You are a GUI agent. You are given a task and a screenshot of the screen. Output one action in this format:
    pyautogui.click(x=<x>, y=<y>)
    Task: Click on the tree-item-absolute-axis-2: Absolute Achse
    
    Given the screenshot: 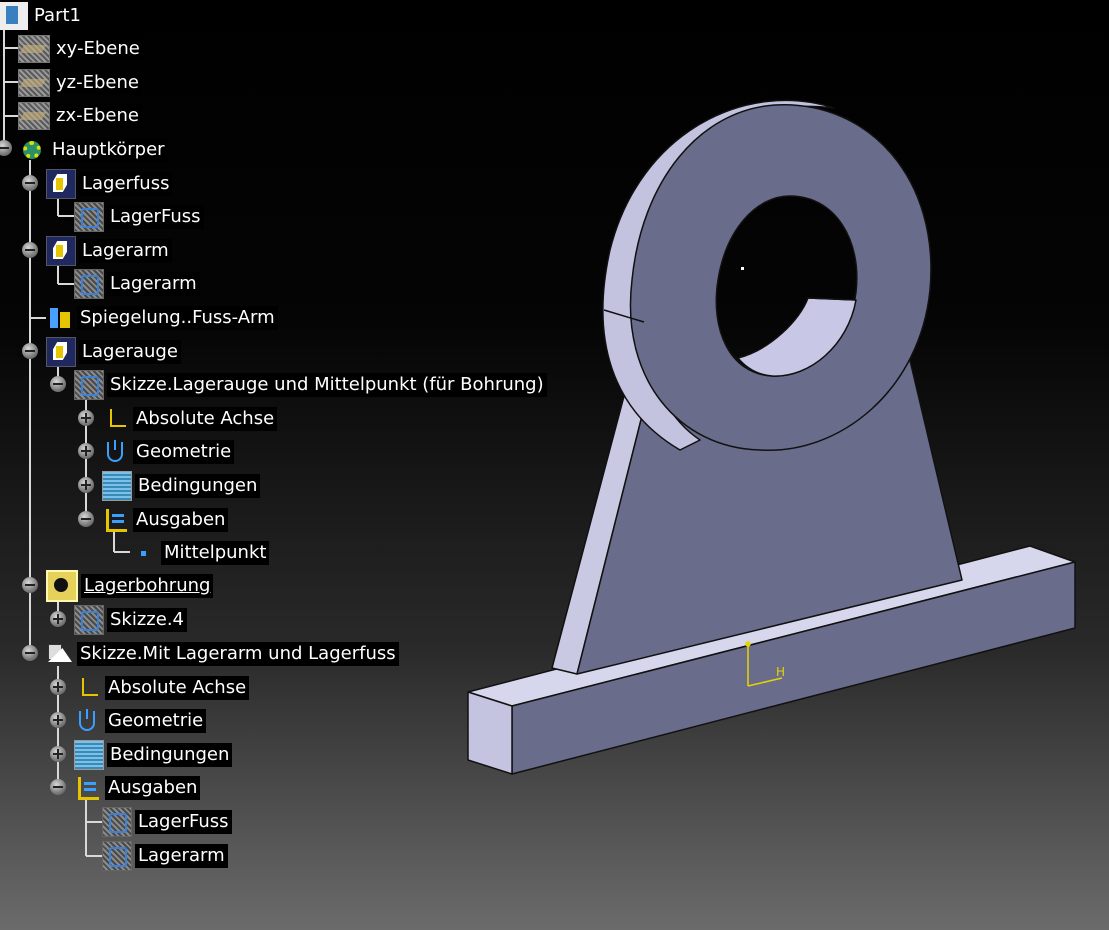 What is the action you would take?
    pyautogui.click(x=162, y=688)
    